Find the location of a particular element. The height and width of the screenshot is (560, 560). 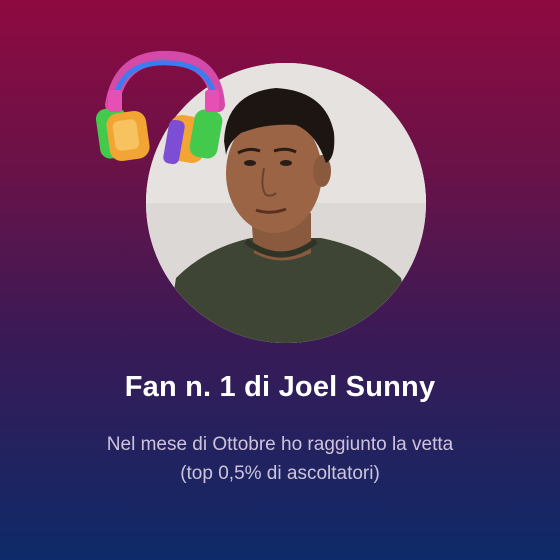

headphones-icon is located at coordinates (165, 120).